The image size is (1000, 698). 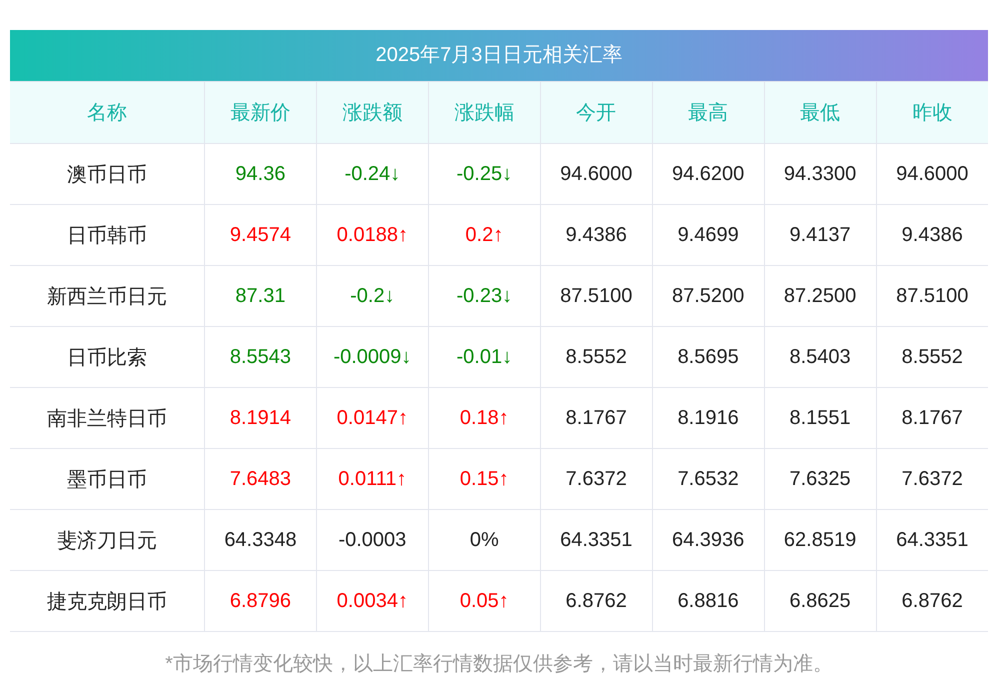 What do you see at coordinates (260, 601) in the screenshot?
I see `table-cell: 6.8796` at bounding box center [260, 601].